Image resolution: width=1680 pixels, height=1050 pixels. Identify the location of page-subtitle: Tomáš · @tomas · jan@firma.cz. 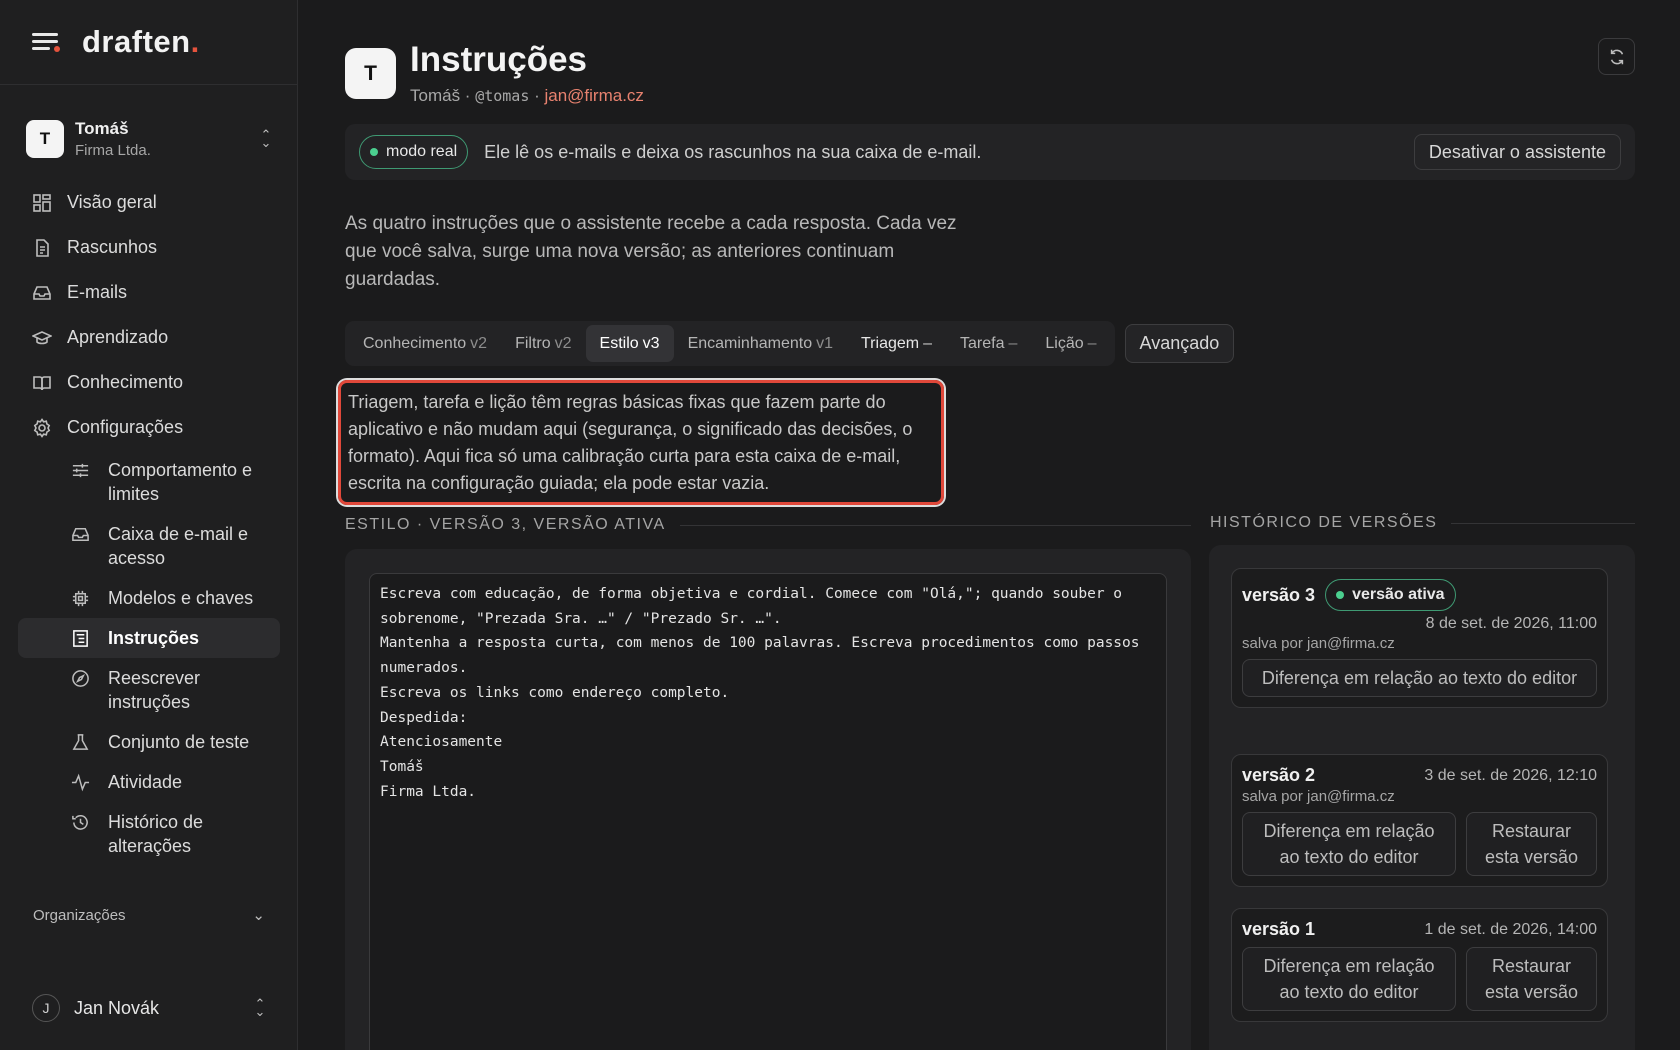
(527, 95).